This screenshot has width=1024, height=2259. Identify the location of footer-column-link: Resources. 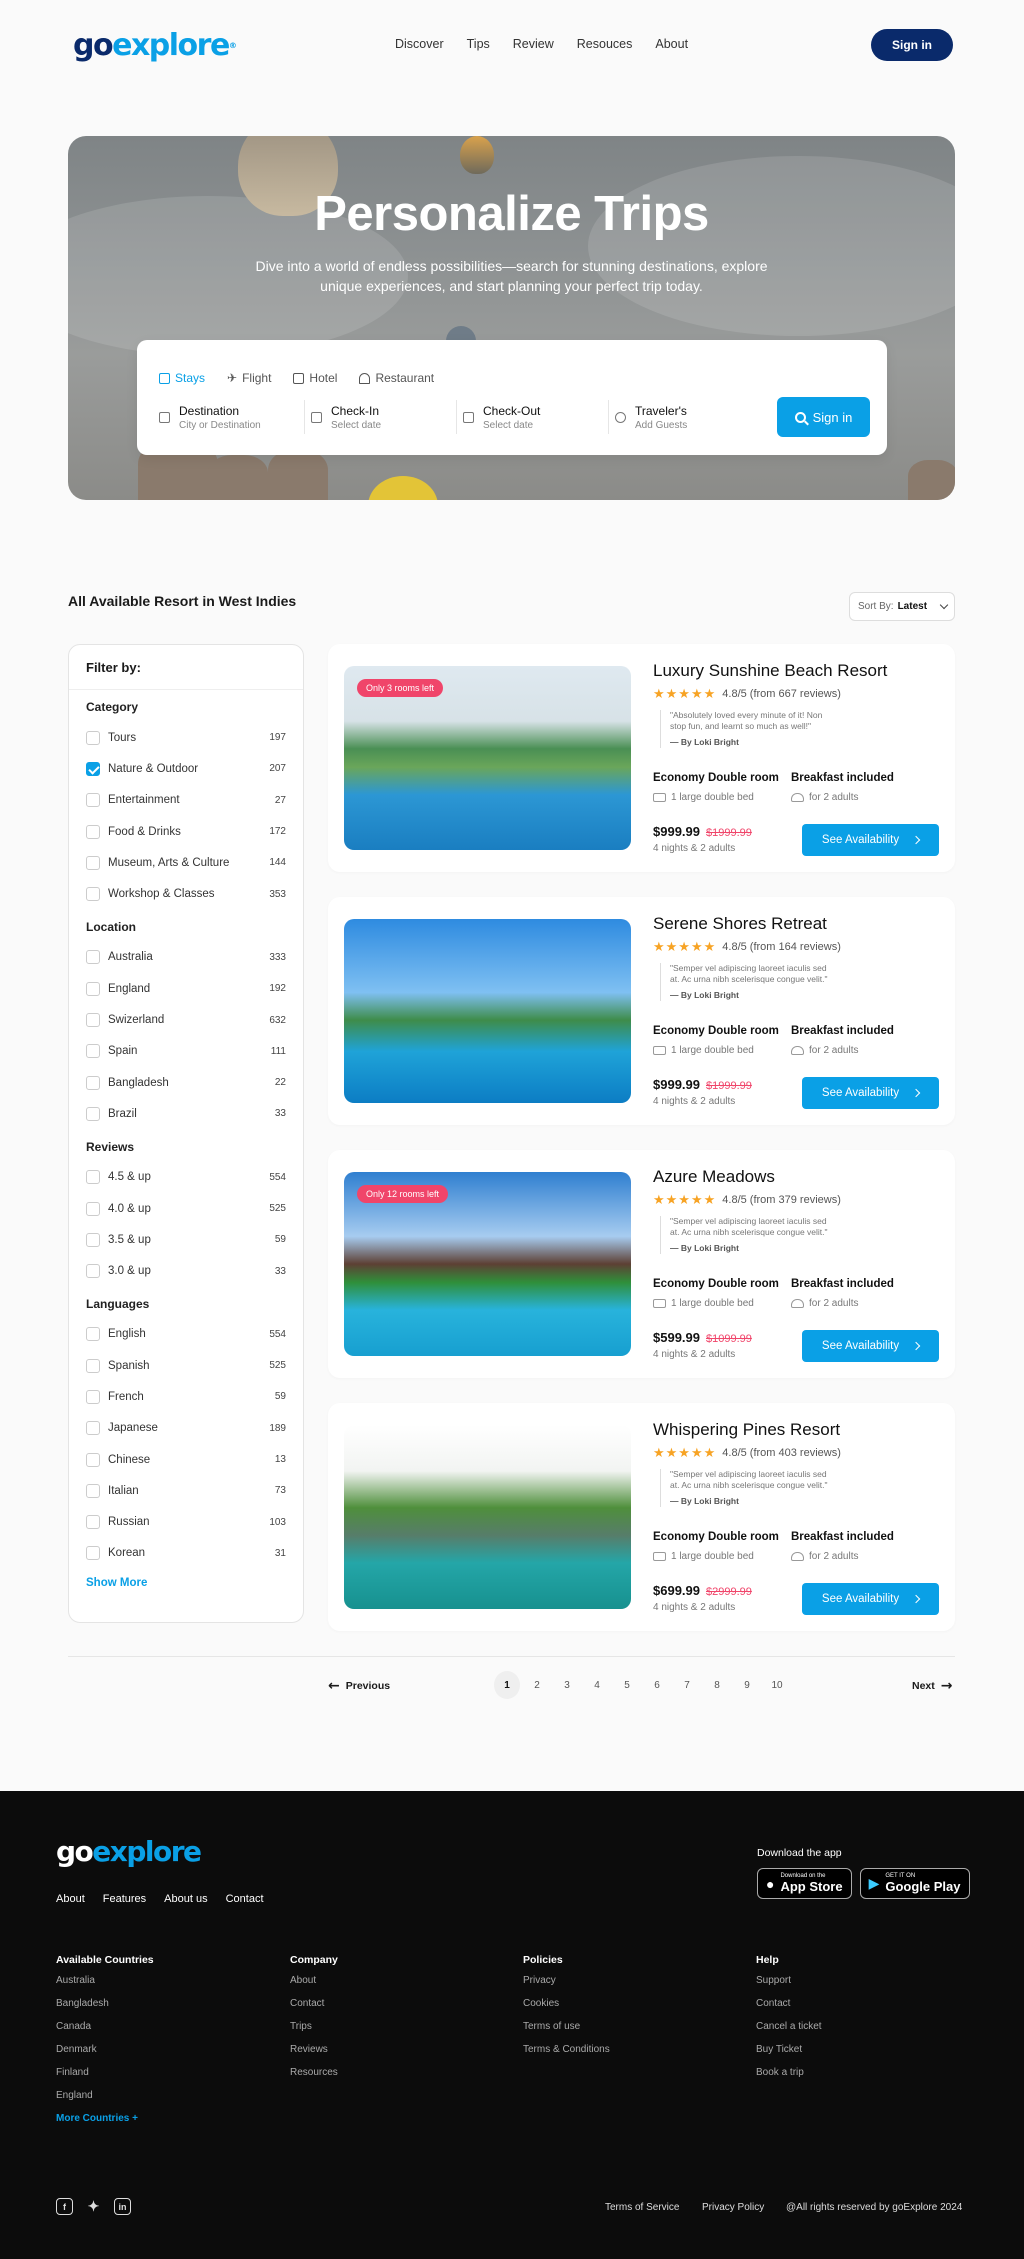
(314, 2078).